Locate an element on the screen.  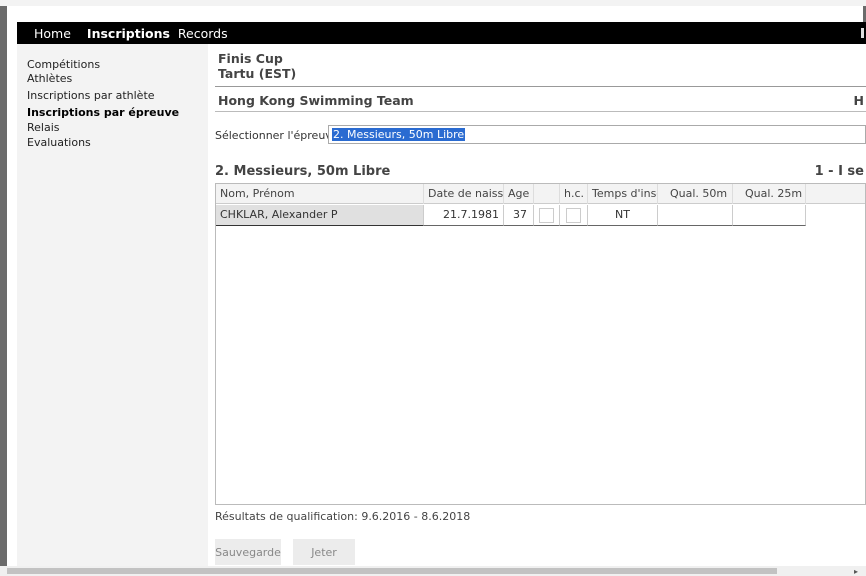
nav-inscriptions: Inscriptions is located at coordinates (128, 33).